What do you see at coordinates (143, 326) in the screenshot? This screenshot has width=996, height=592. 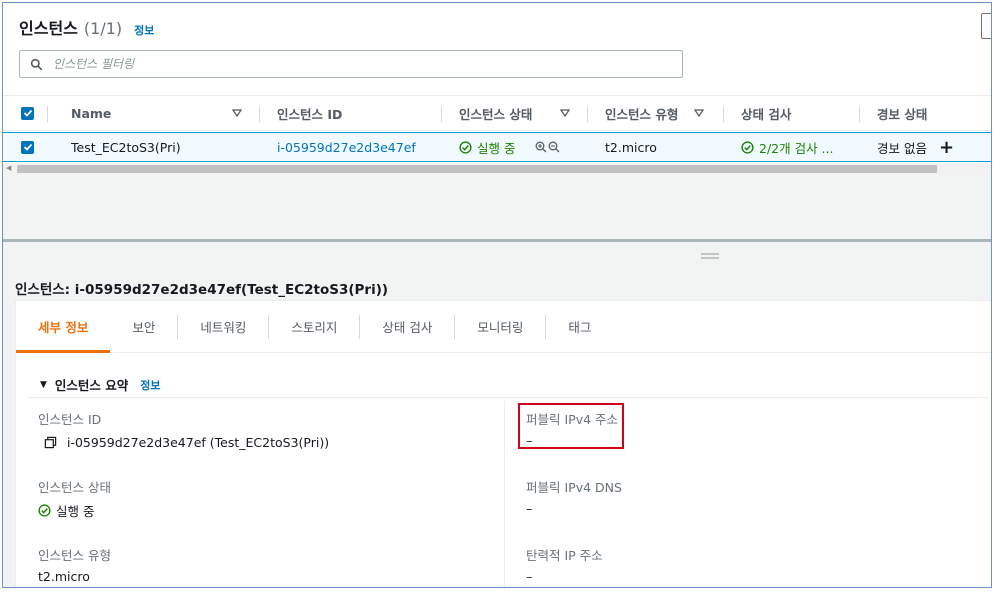 I see `tab-security: 보안` at bounding box center [143, 326].